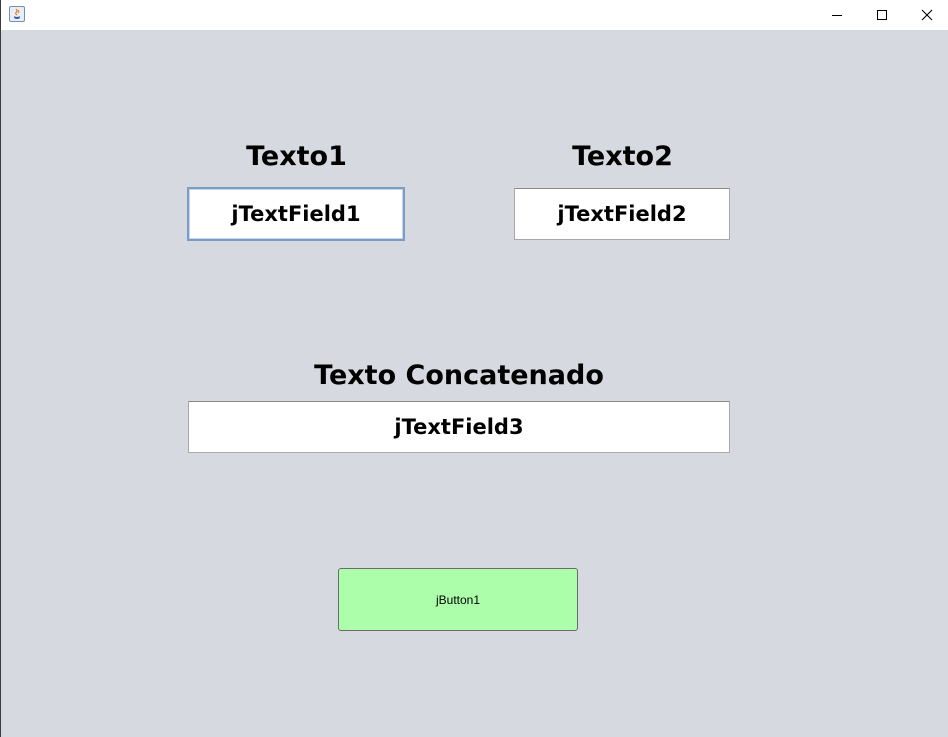  I want to click on maximize-button, so click(882, 15).